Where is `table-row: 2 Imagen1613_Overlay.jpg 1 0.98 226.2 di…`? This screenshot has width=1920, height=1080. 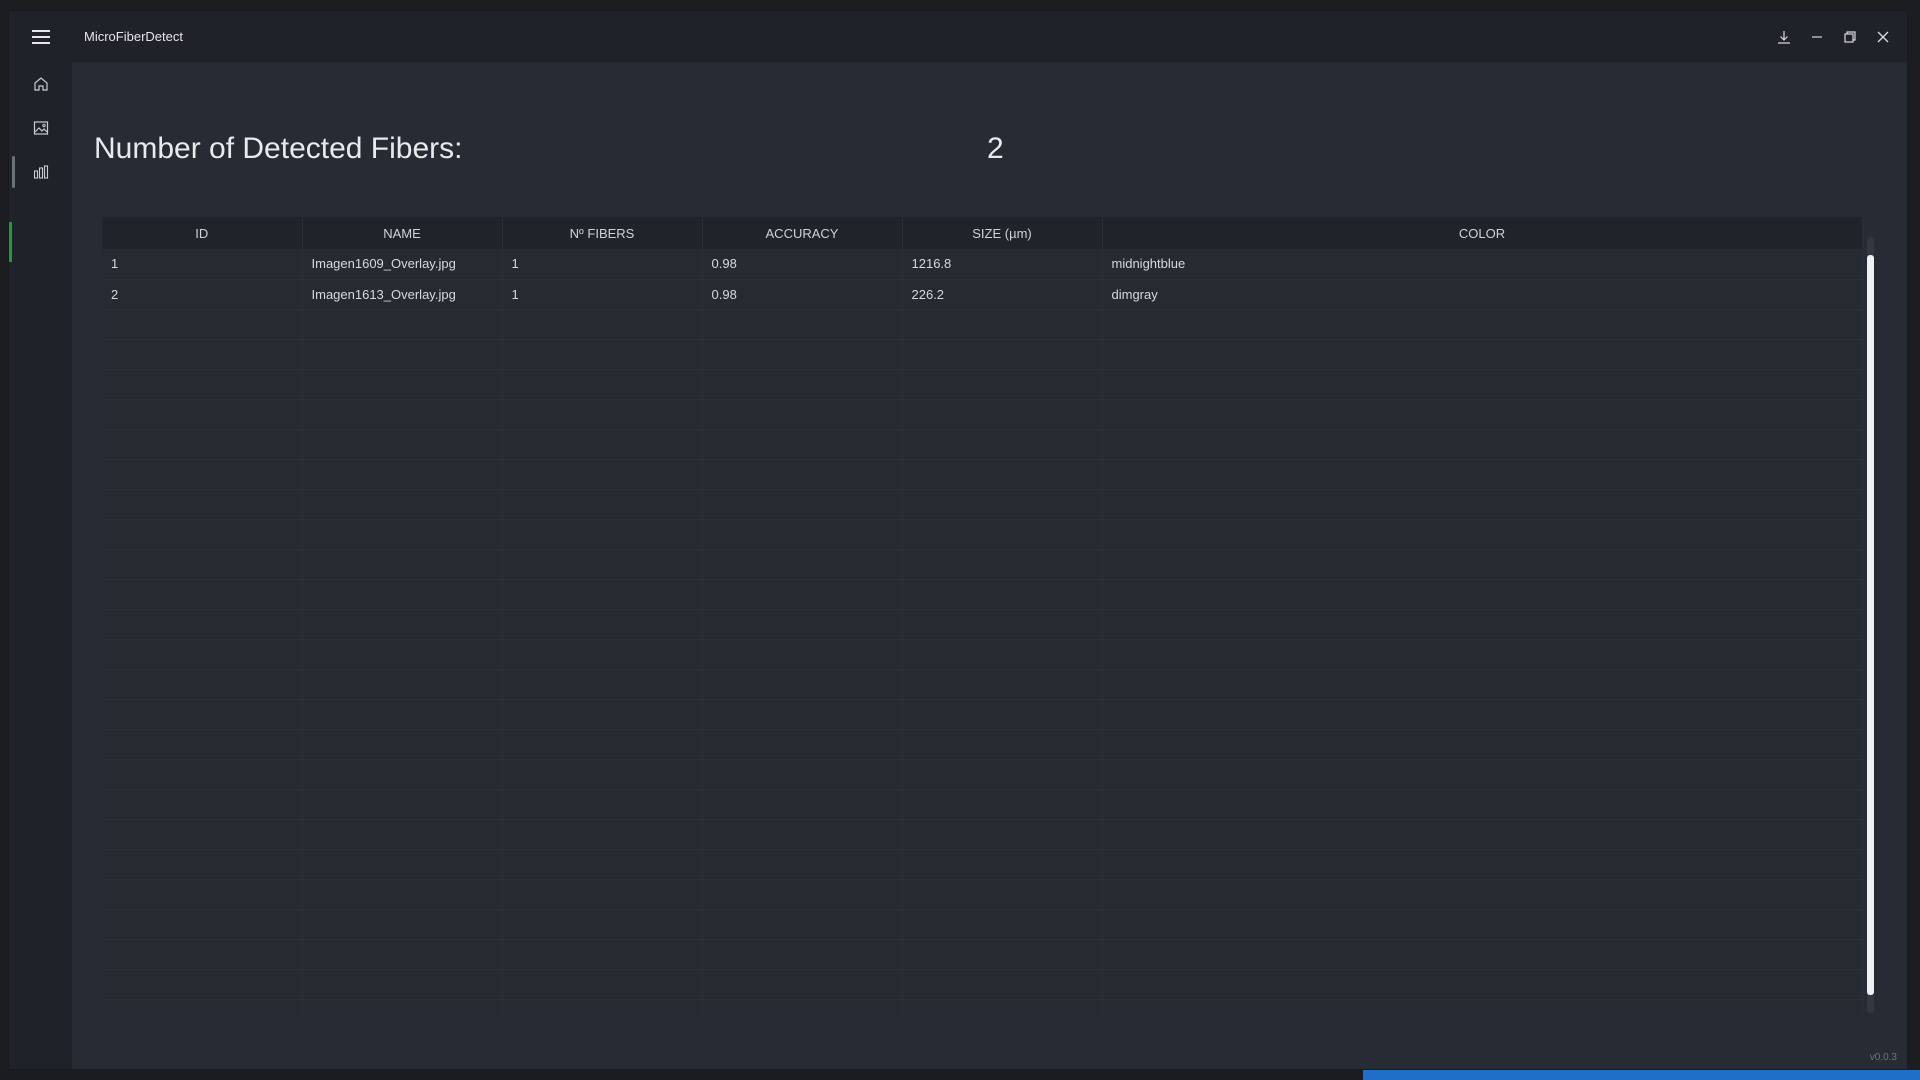
table-row: 2 Imagen1613_Overlay.jpg 1 0.98 226.2 di… is located at coordinates (982, 294).